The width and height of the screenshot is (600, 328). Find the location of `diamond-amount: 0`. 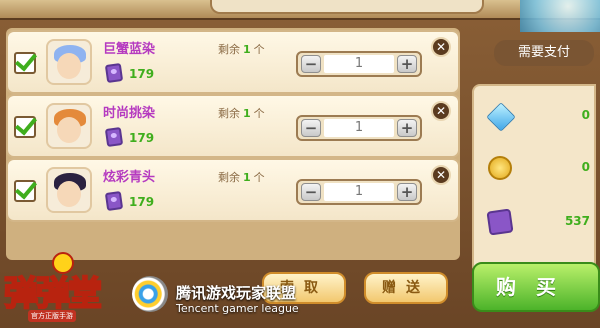

diamond-amount: 0 is located at coordinates (585, 115).